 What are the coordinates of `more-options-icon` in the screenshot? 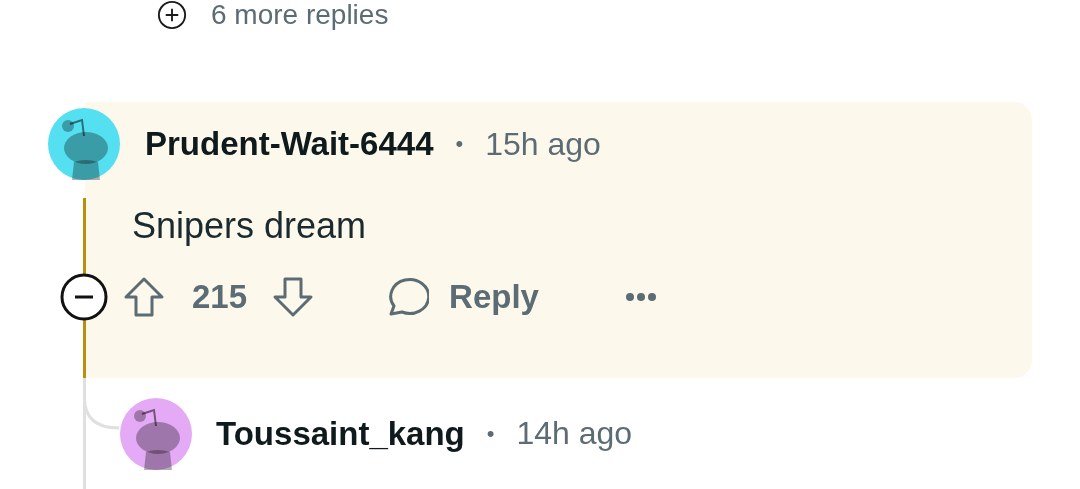 It's located at (640, 297).